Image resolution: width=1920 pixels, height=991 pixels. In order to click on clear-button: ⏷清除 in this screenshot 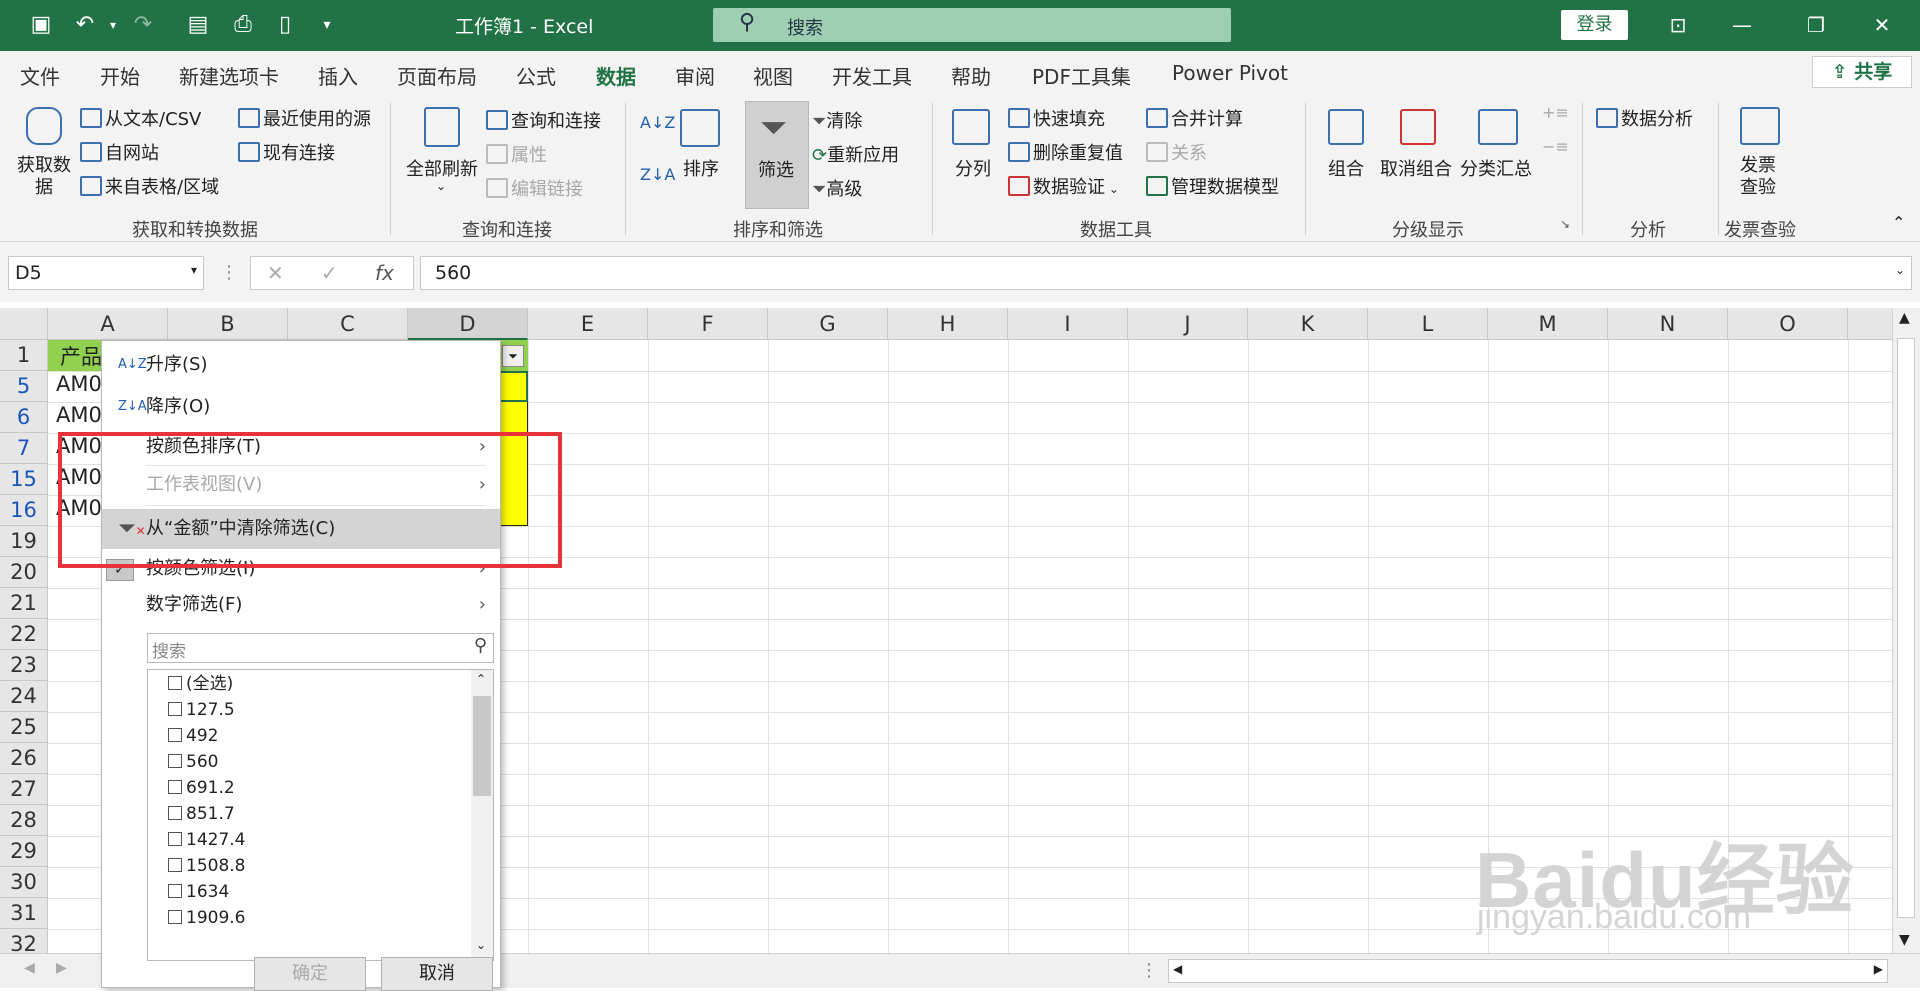, I will do `click(837, 120)`.